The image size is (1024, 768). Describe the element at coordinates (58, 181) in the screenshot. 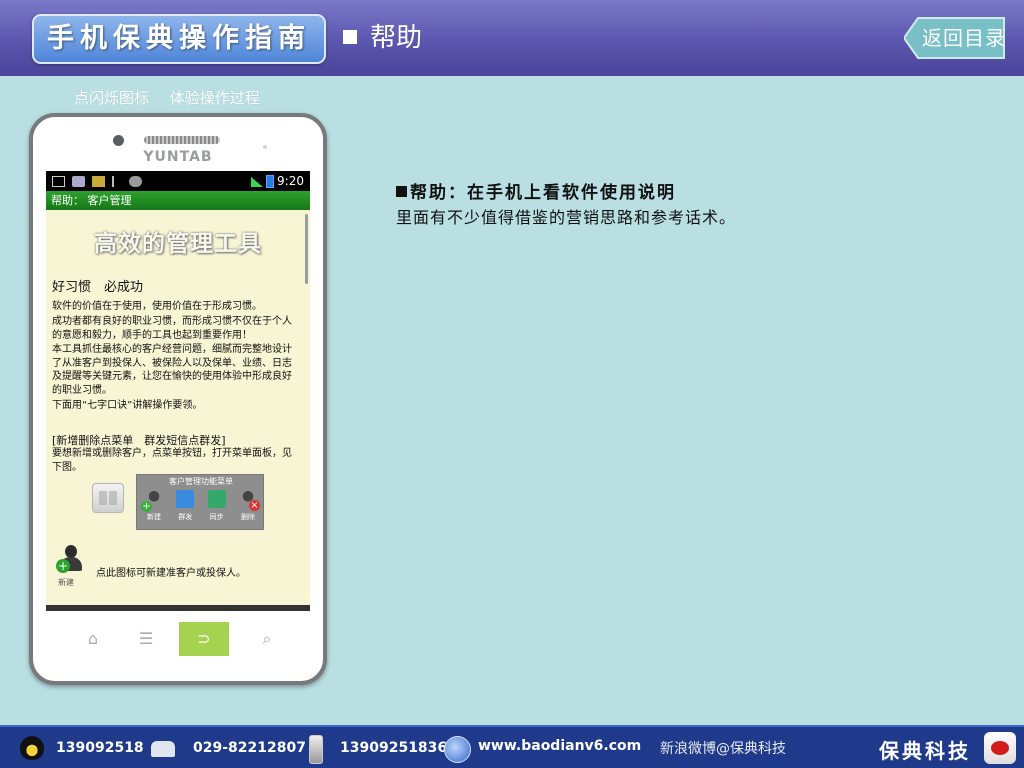

I see `notification-icon` at that location.